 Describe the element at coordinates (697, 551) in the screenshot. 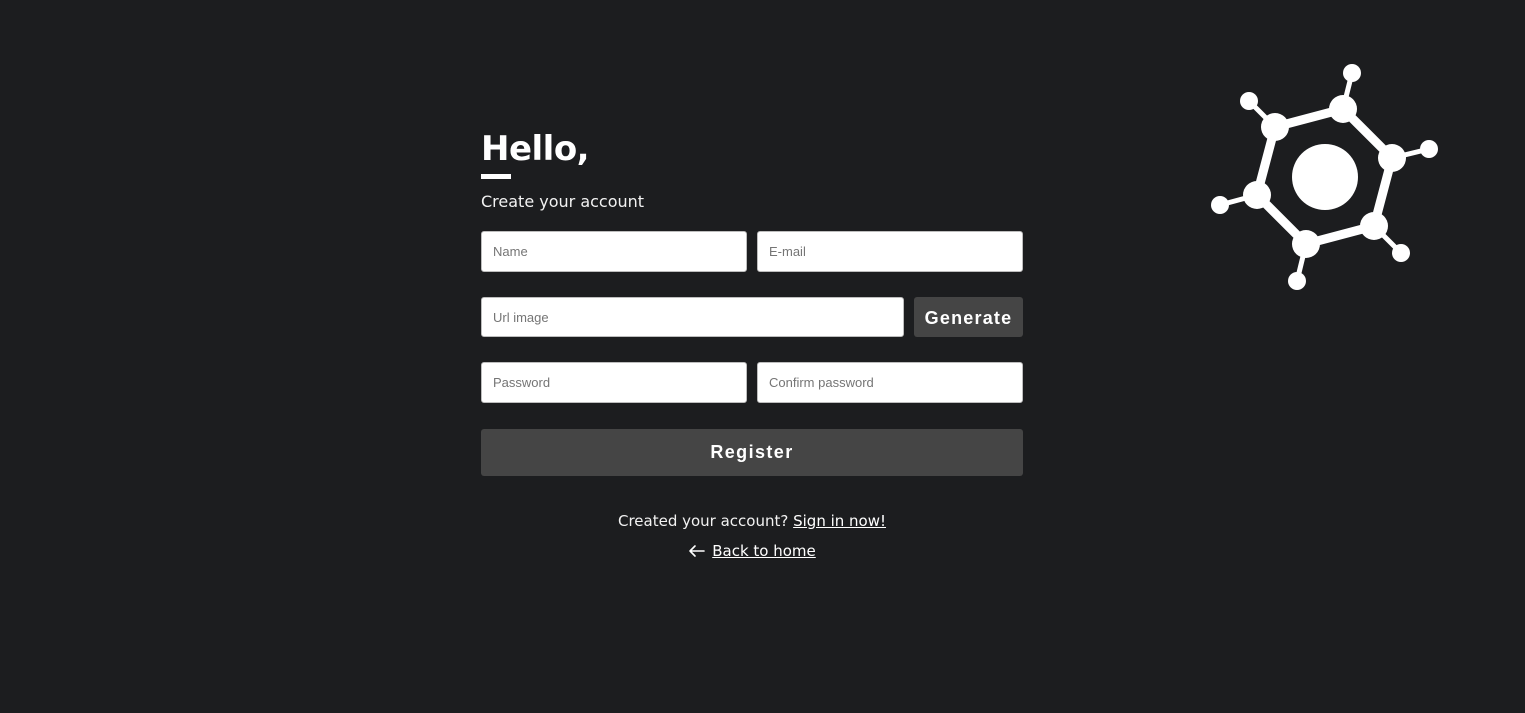

I see `arrow-left-icon` at that location.